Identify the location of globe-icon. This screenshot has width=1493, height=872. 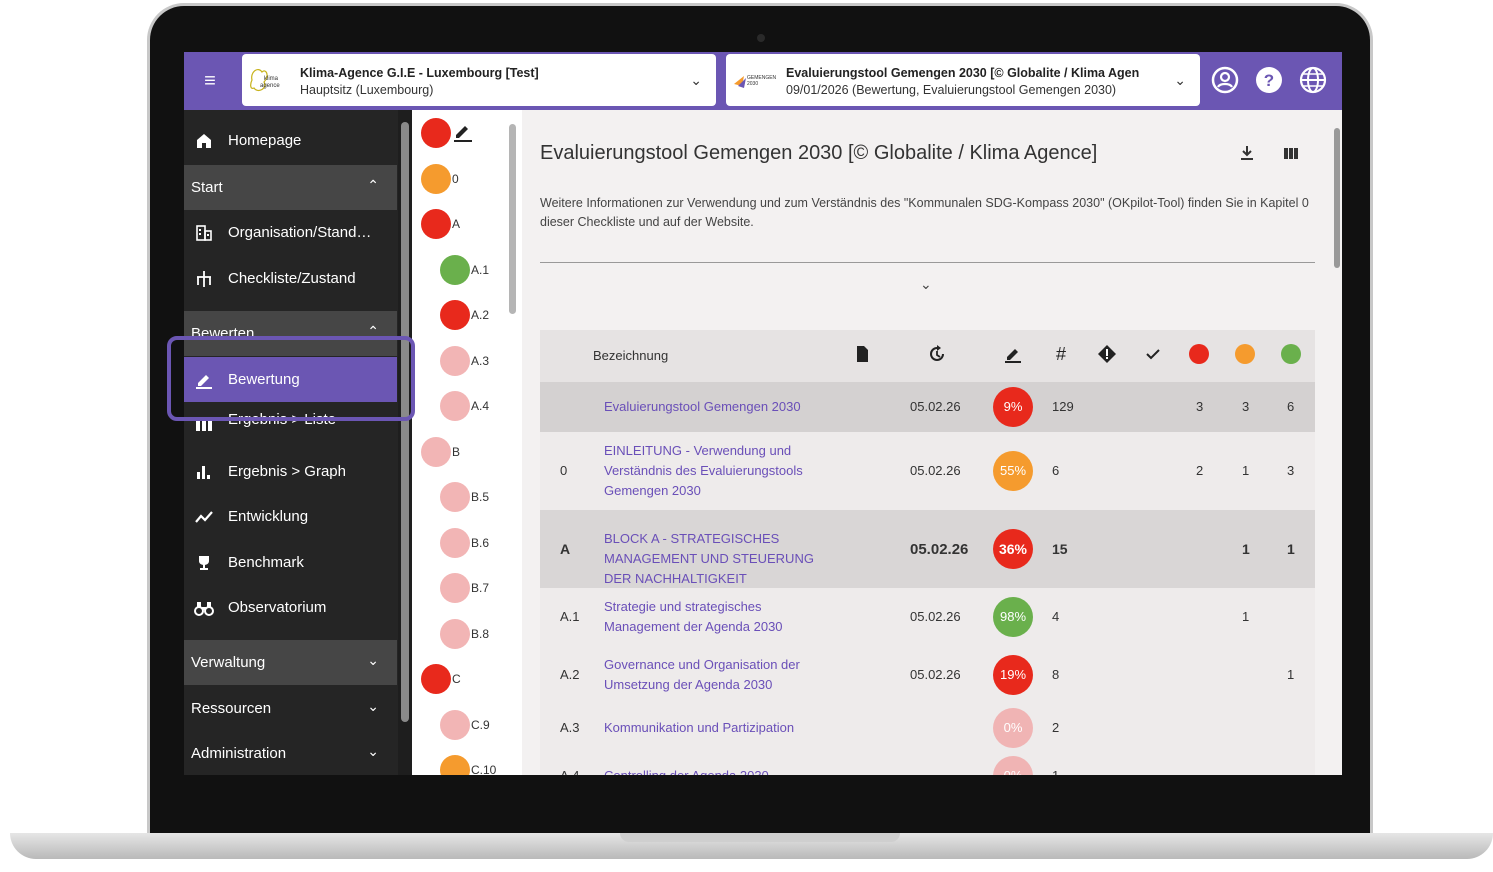
(1313, 80).